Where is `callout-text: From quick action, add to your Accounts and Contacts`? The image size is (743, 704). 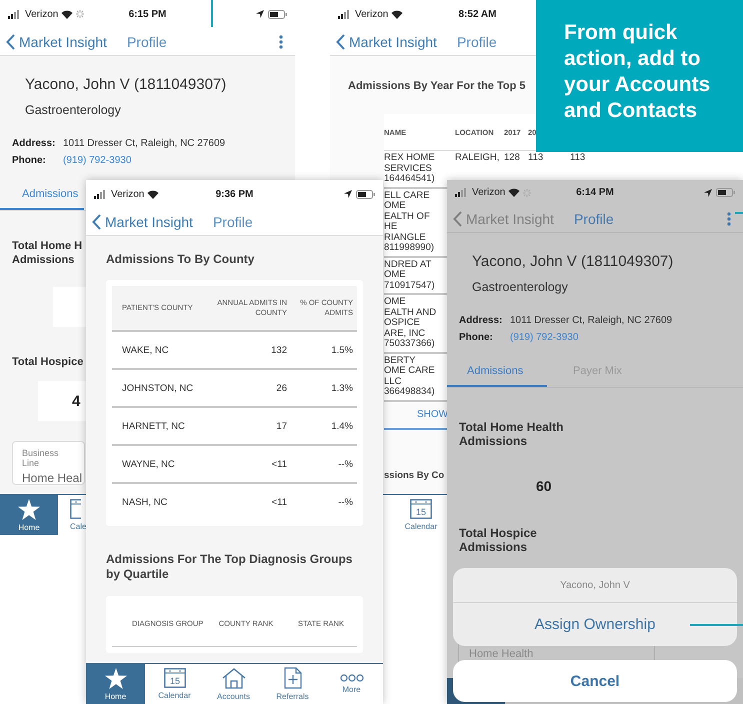 callout-text: From quick action, add to your Accounts and Contacts is located at coordinates (639, 76).